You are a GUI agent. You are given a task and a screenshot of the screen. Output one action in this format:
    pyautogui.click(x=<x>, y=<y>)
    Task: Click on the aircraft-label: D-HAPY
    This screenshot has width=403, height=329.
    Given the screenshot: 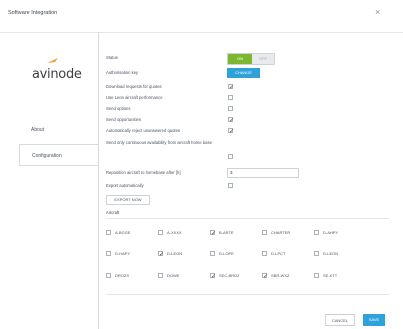 What is the action you would take?
    pyautogui.click(x=123, y=253)
    